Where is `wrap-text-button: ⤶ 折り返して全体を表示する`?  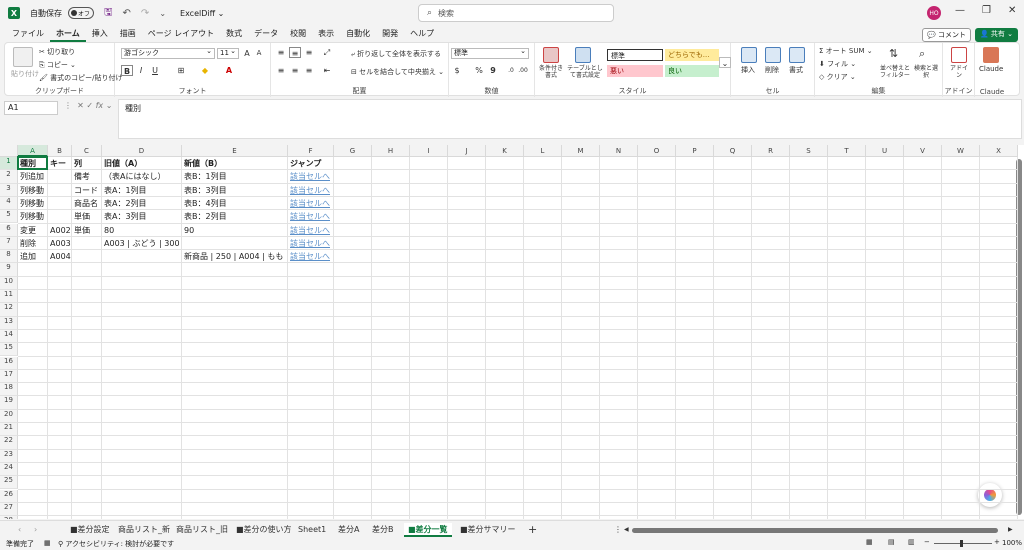 wrap-text-button: ⤶ 折り返して全体を表示する is located at coordinates (396, 54).